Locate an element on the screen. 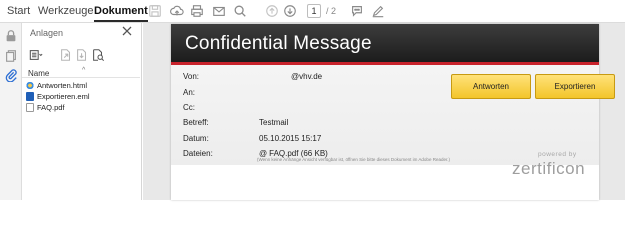 The width and height of the screenshot is (625, 240). outlook-file-icon is located at coordinates (30, 96).